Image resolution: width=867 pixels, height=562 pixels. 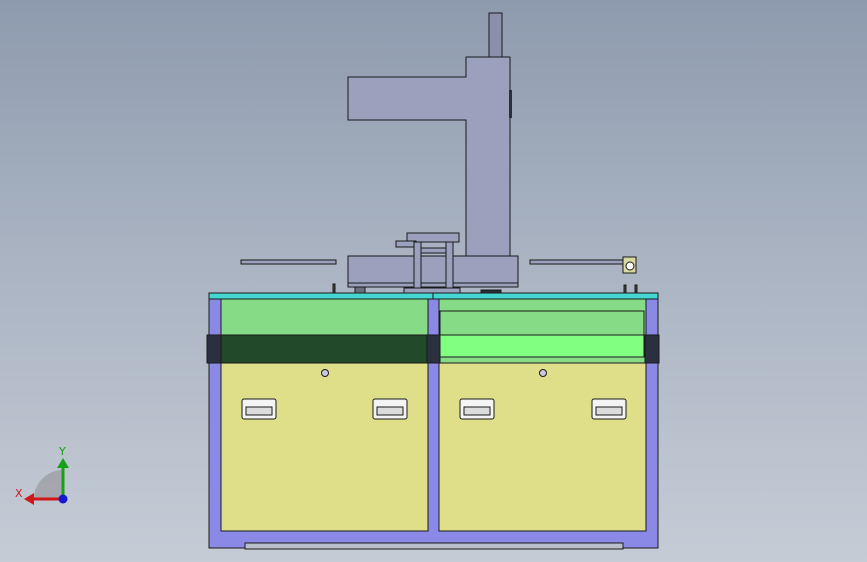 I want to click on triad-plane, so click(x=48, y=484).